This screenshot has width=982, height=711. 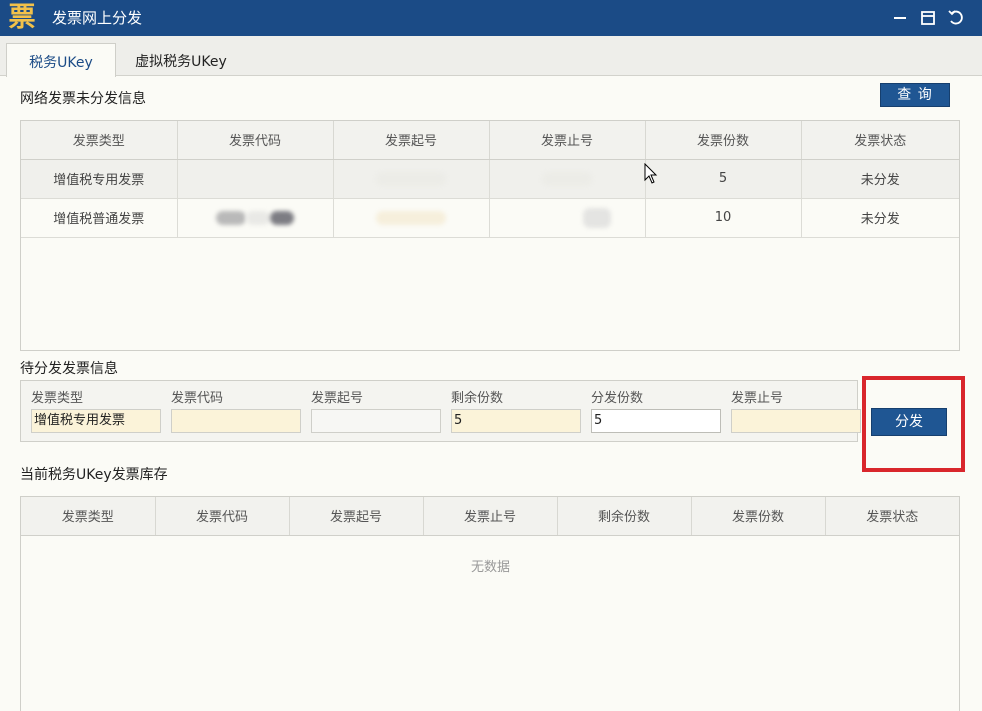 What do you see at coordinates (723, 218) in the screenshot?
I see `cell-count: 10` at bounding box center [723, 218].